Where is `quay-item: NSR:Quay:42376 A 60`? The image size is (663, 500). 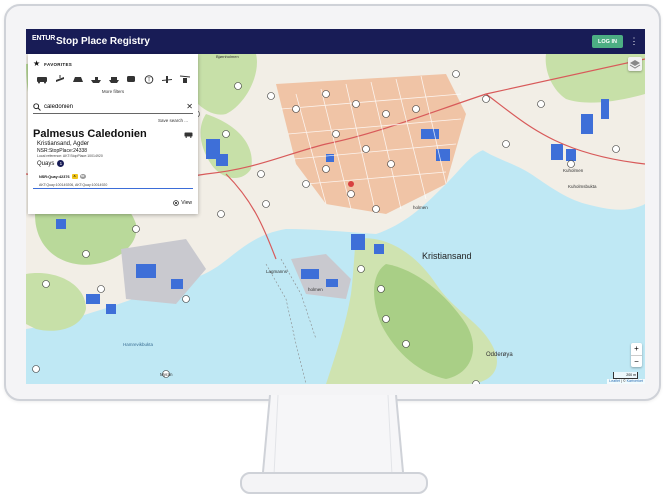 quay-item: NSR:Quay:42376 A 60 is located at coordinates (62, 176).